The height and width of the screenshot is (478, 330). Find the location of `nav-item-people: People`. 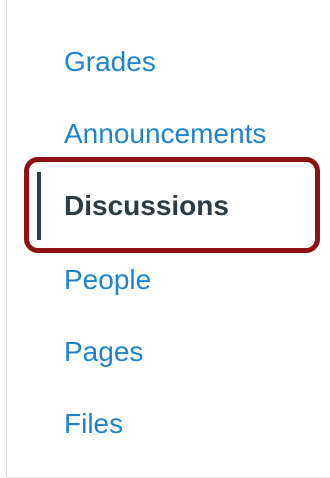

nav-item-people: People is located at coordinates (107, 280).